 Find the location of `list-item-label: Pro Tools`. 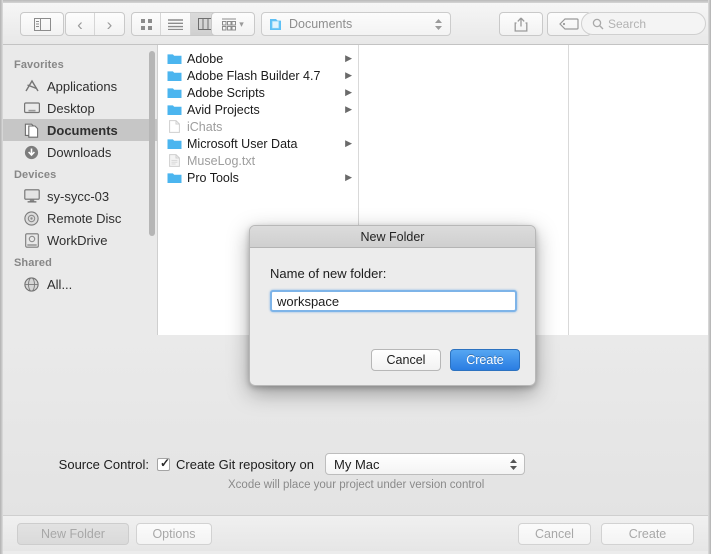

list-item-label: Pro Tools is located at coordinates (213, 177).